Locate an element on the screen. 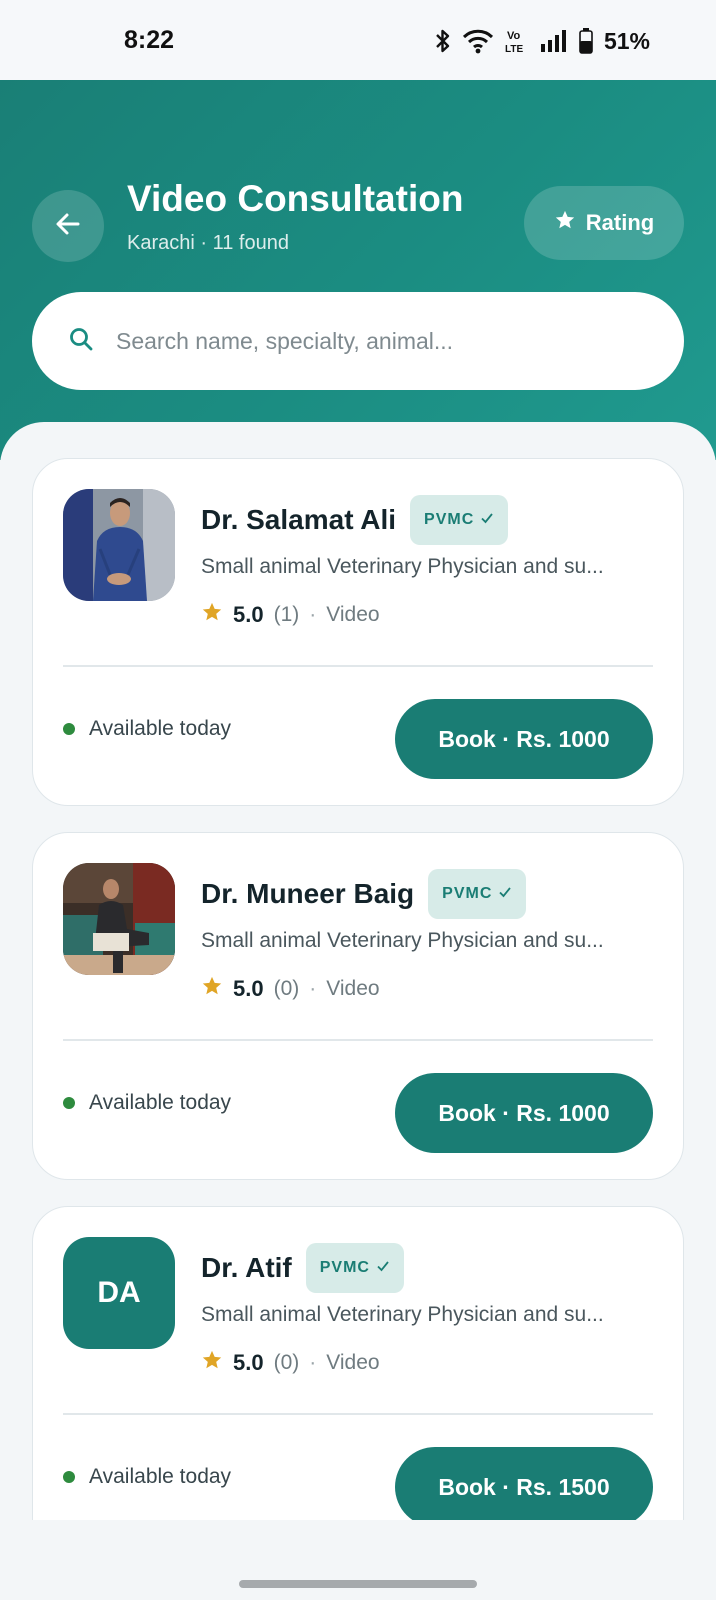 This screenshot has width=716, height=1600. battery-percentage: 51% is located at coordinates (626, 40).